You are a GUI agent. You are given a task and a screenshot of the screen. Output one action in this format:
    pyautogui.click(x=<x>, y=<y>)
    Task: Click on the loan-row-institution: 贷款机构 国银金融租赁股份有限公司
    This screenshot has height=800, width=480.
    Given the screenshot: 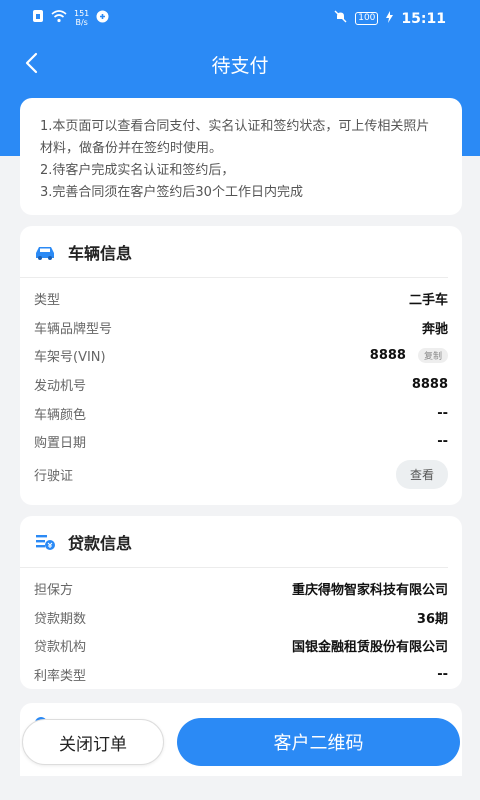 What is the action you would take?
    pyautogui.click(x=241, y=645)
    